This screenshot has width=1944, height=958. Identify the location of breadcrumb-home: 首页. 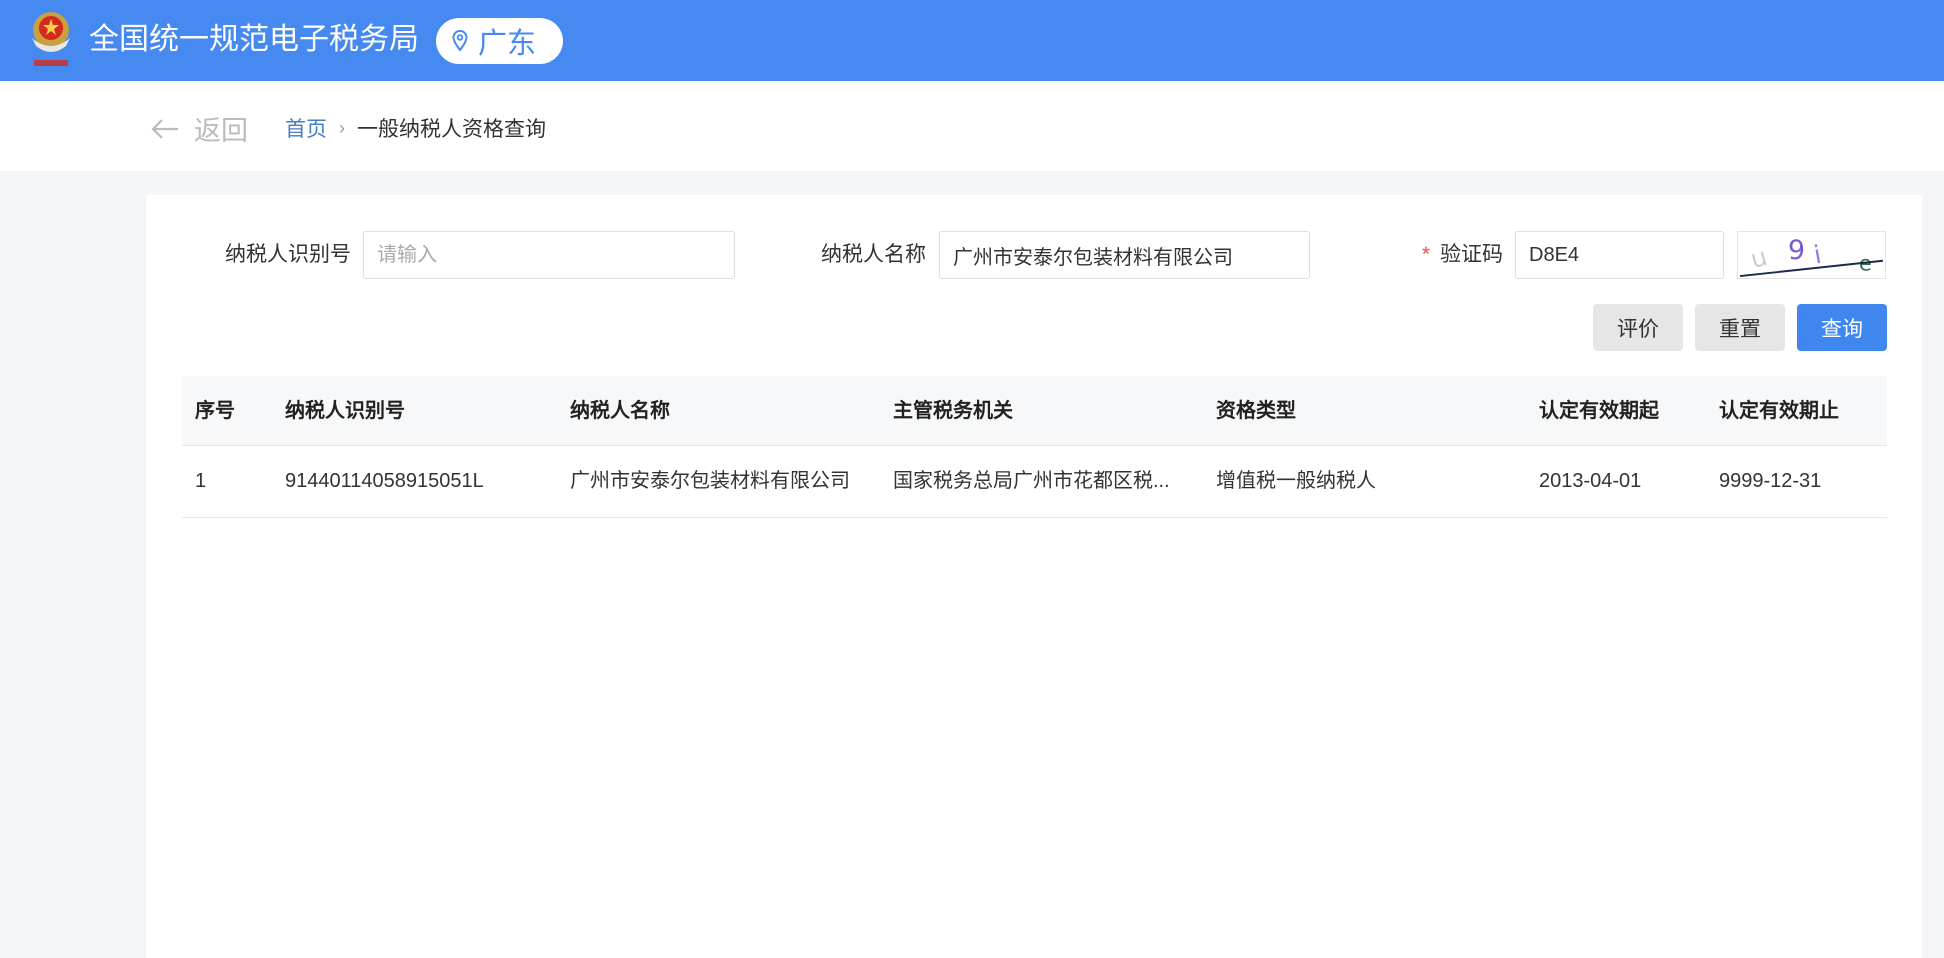
(306, 128).